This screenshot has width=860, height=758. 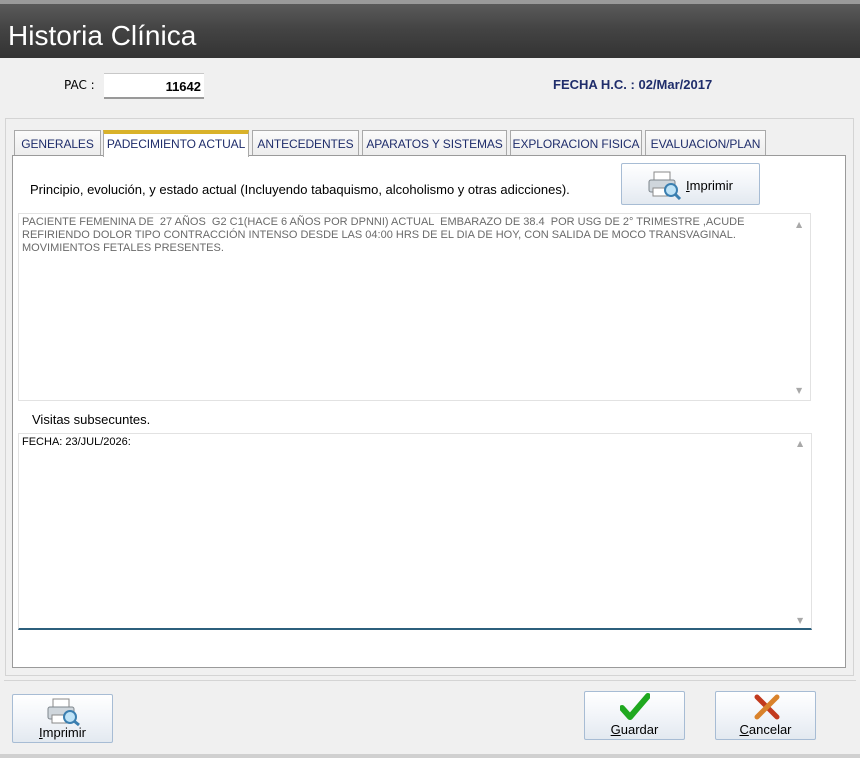 What do you see at coordinates (154, 86) in the screenshot?
I see `pac-field: 11642` at bounding box center [154, 86].